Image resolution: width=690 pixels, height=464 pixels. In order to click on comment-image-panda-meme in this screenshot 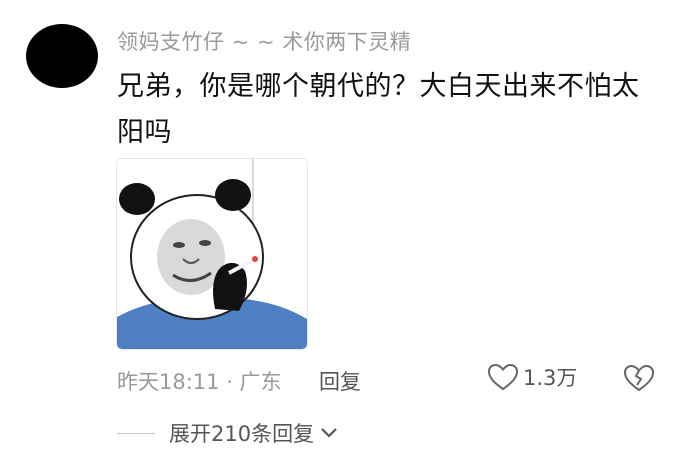, I will do `click(212, 254)`.